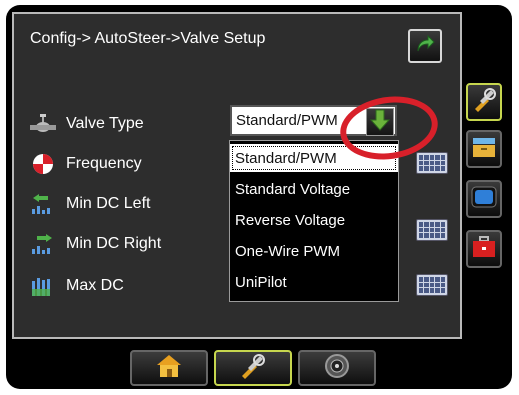 The image size is (519, 395). I want to click on option-reverse-voltage: Reverse Voltage, so click(314, 220).